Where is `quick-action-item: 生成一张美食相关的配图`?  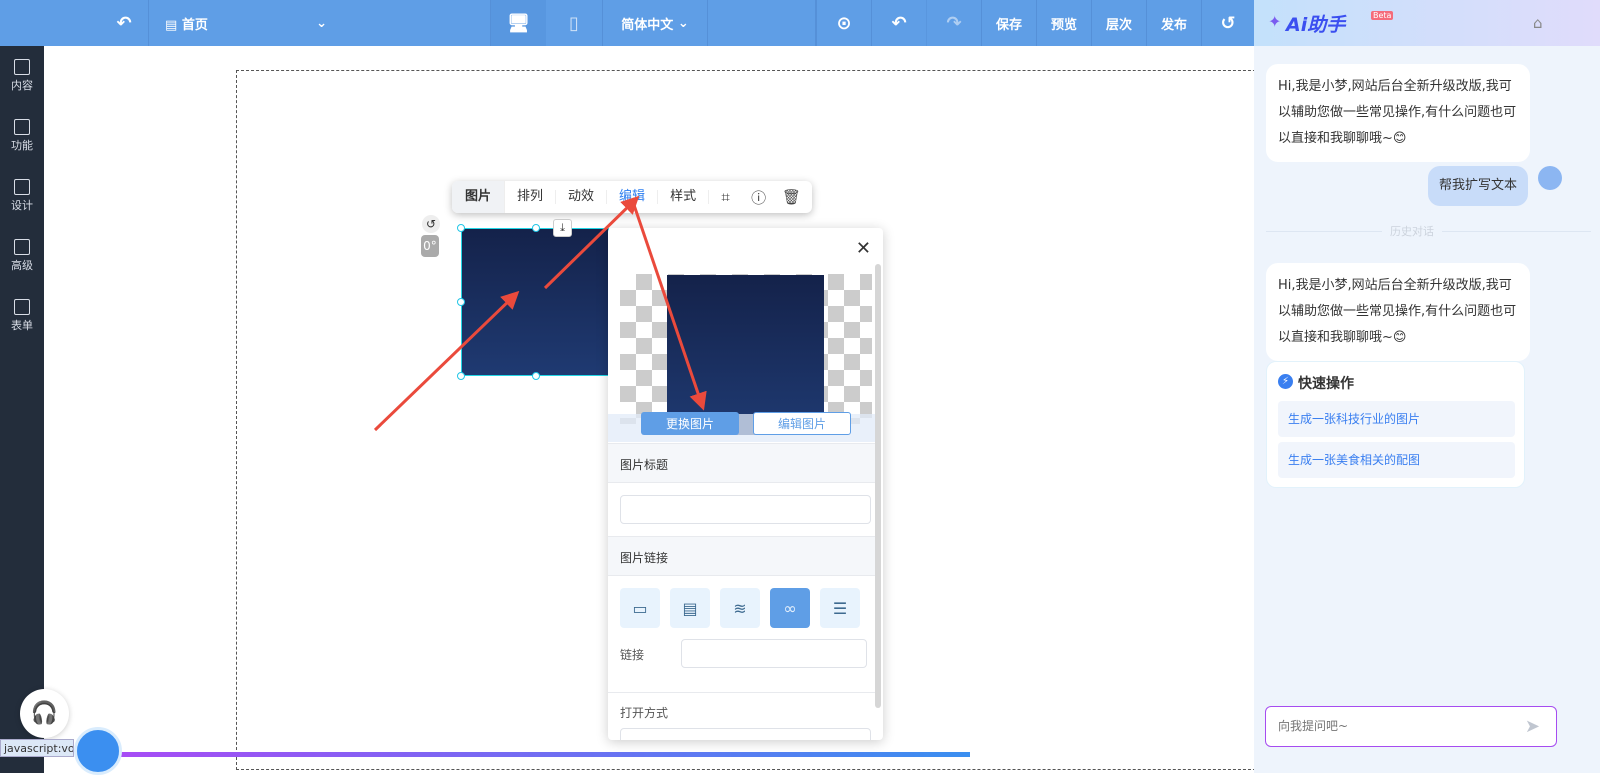
quick-action-item: 生成一张美食相关的配图 is located at coordinates (1396, 460).